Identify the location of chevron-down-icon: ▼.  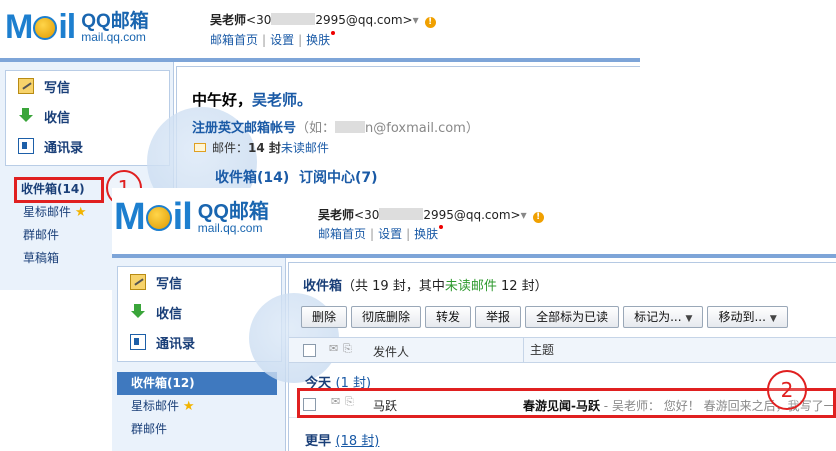
(689, 319).